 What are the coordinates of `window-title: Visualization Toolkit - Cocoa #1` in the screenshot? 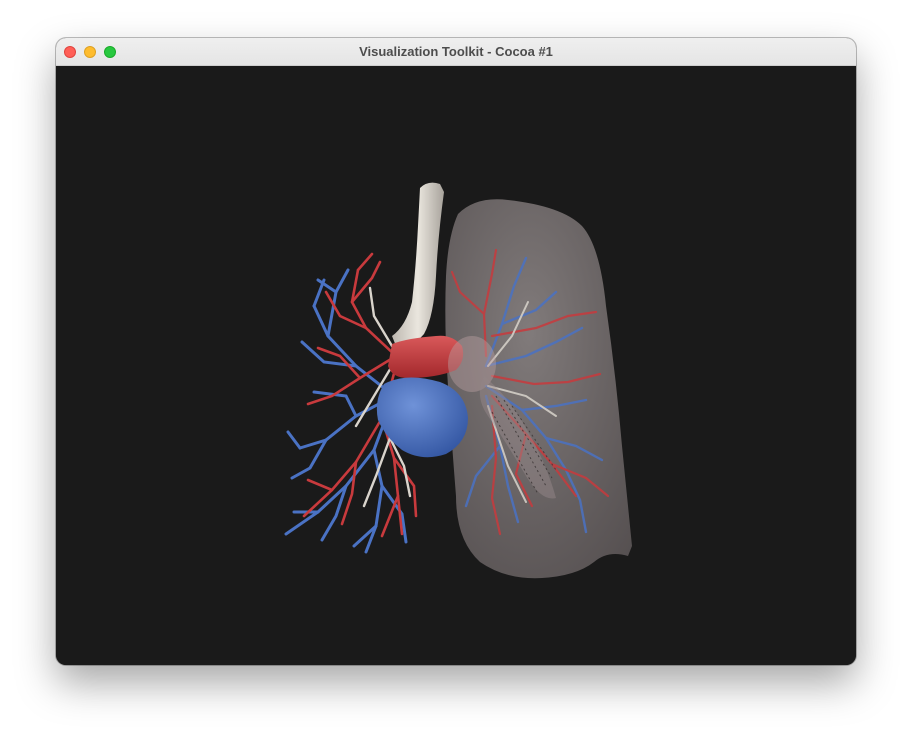 It's located at (456, 51).